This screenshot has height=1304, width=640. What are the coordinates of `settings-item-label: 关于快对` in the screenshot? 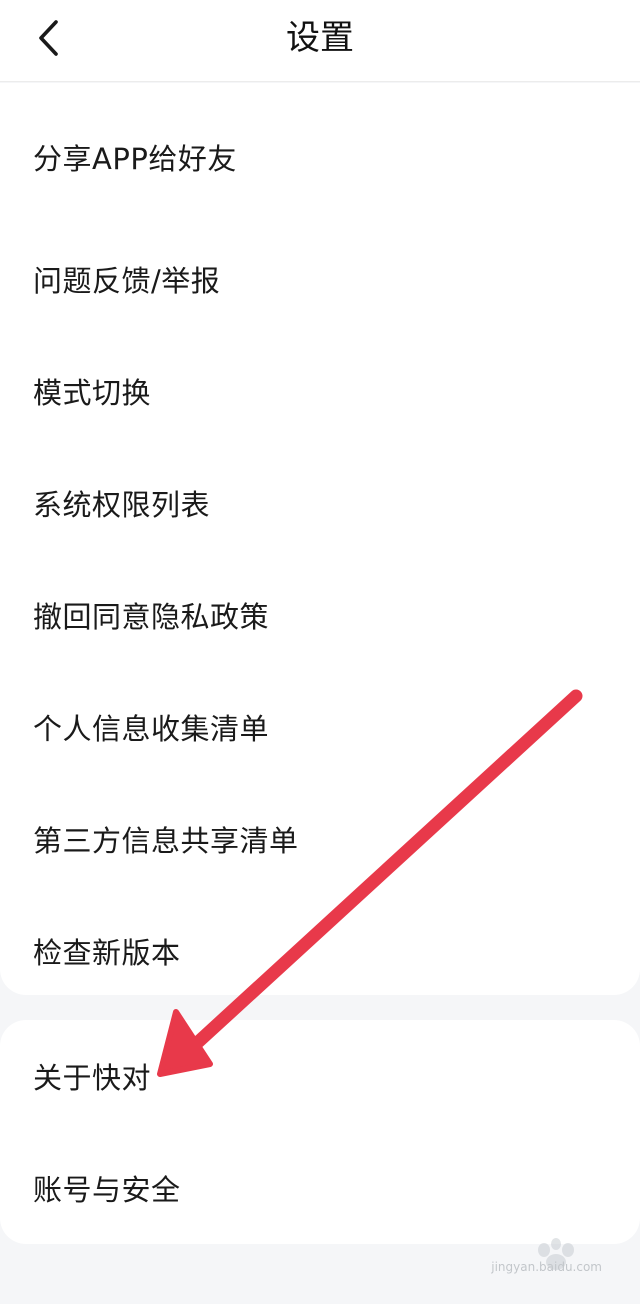 It's located at (92, 1078).